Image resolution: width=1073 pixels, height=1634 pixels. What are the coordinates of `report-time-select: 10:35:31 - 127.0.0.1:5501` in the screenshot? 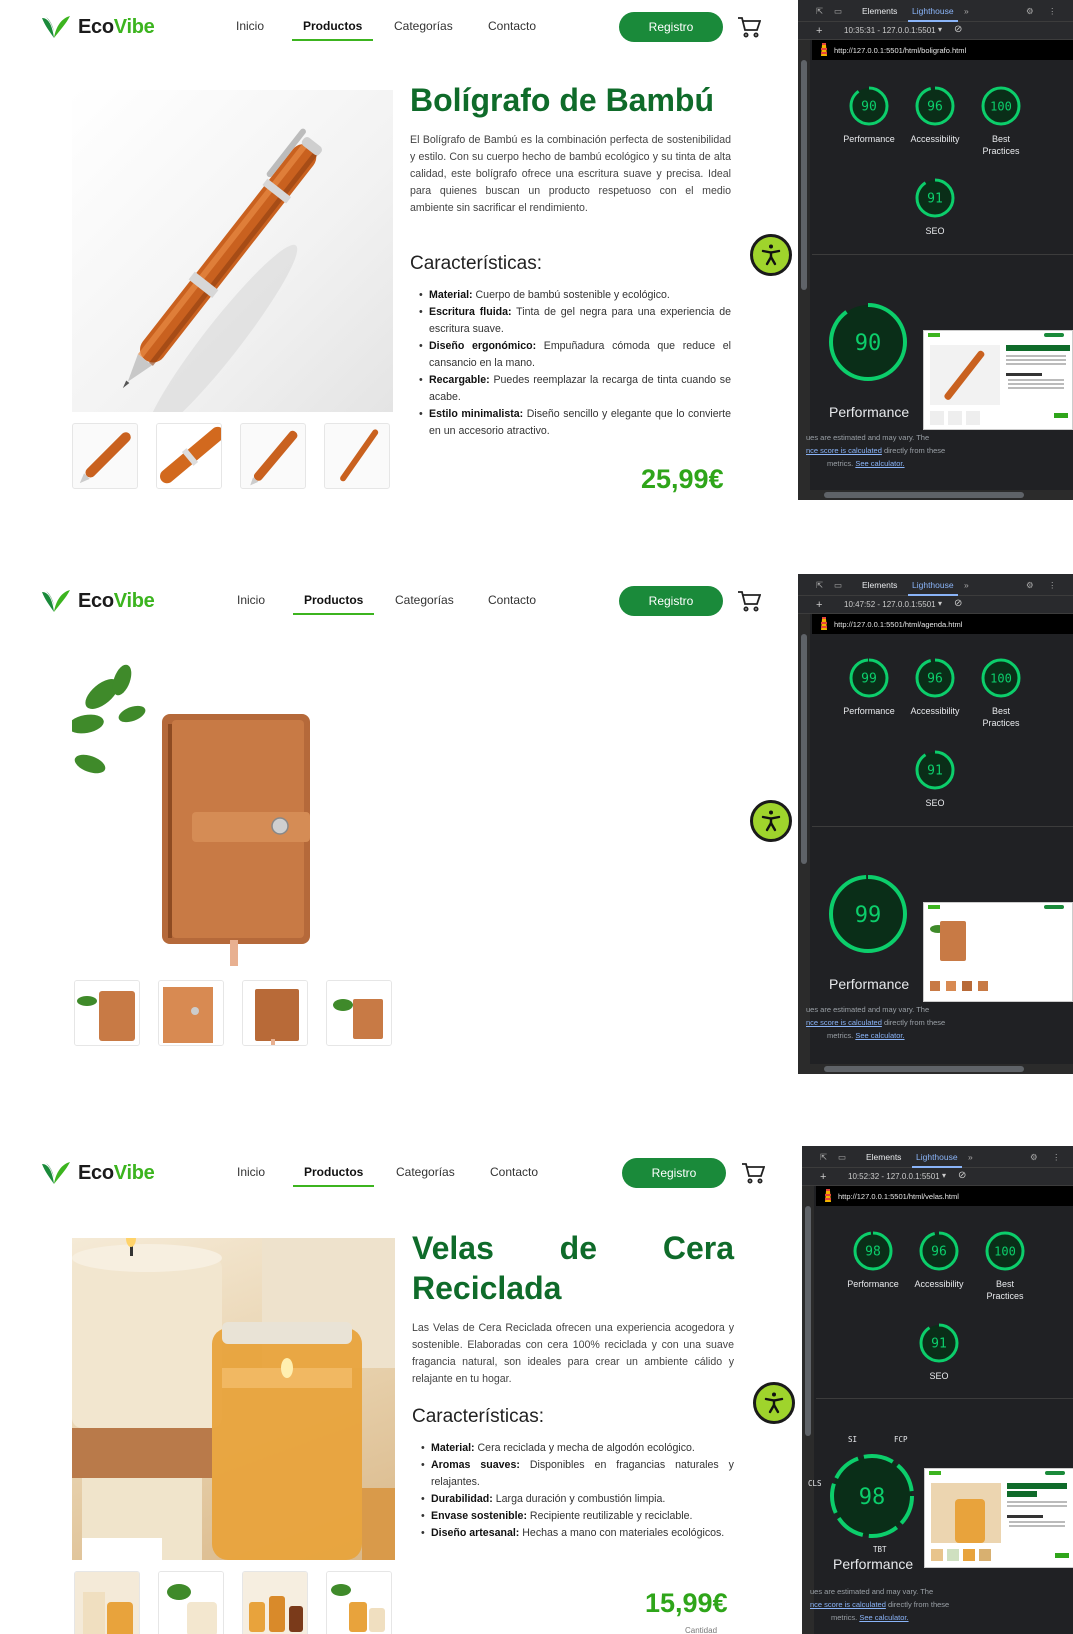 It's located at (890, 30).